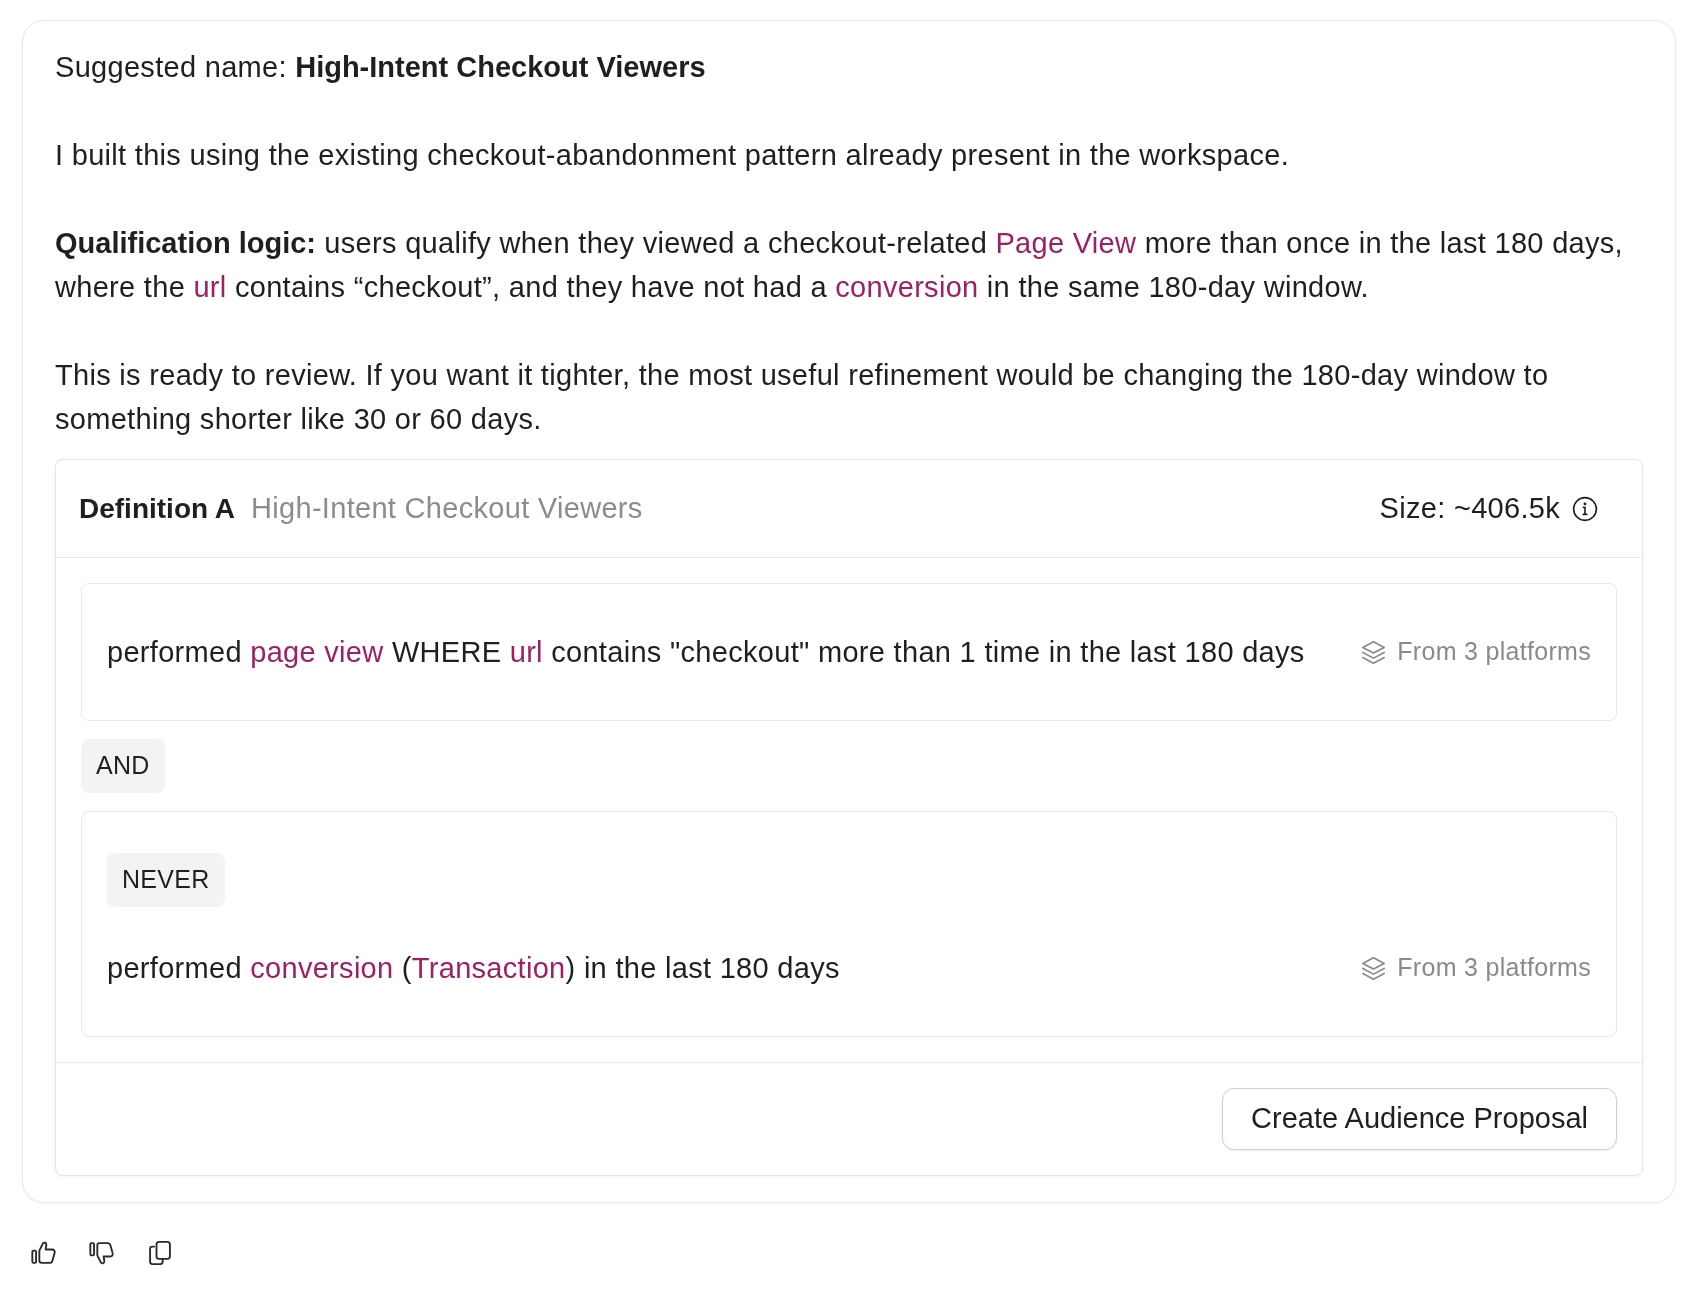 The height and width of the screenshot is (1290, 1706). What do you see at coordinates (673, 155) in the screenshot?
I see `message-text: I built this using the existing checkout-abandonment pattern already present in the workspace.` at bounding box center [673, 155].